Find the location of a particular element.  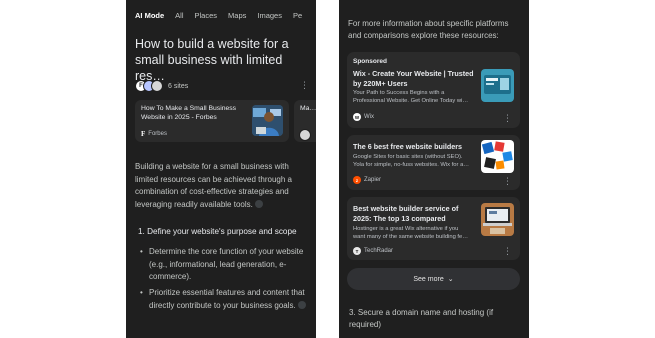

zapier-logo-icon: z is located at coordinates (357, 180).